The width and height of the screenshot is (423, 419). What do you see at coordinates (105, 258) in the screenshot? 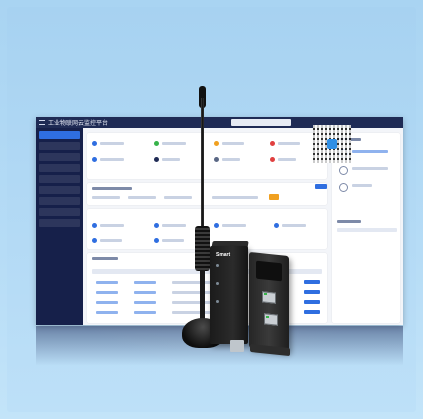
I see `table-title` at bounding box center [105, 258].